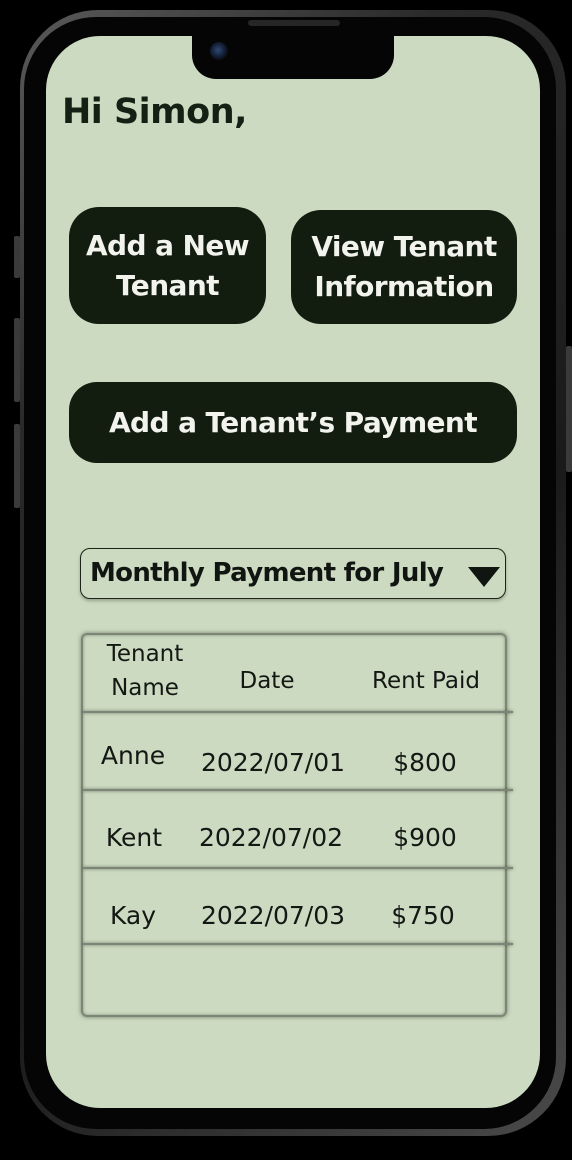 The image size is (572, 1160). I want to click on month-selector-dropdown: Monthly Payment for July, so click(293, 573).